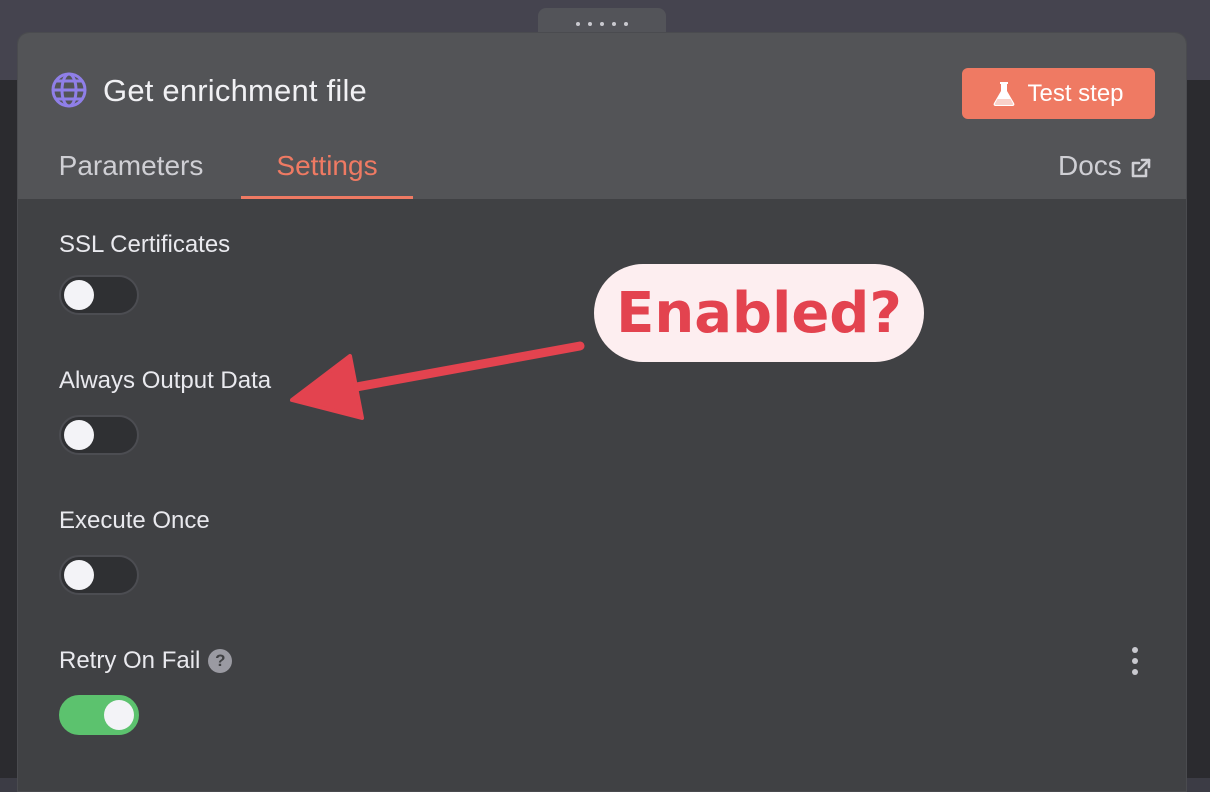  What do you see at coordinates (99, 435) in the screenshot?
I see `always-output-data-toggle` at bounding box center [99, 435].